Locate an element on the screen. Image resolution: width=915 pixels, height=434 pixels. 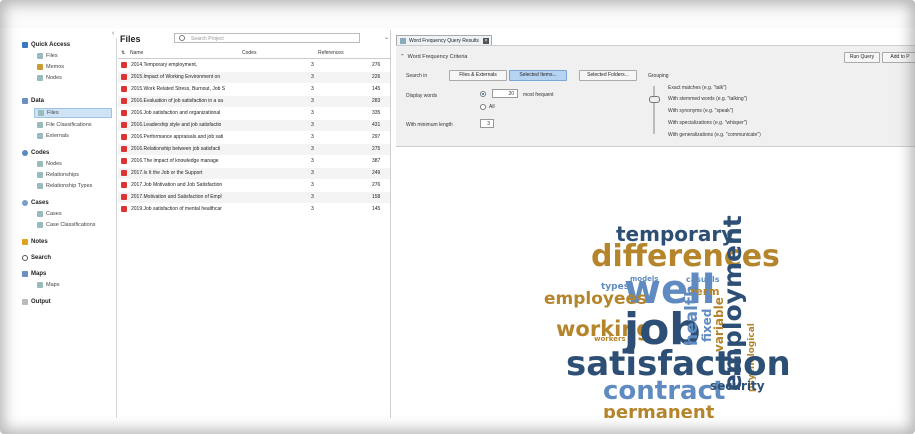
nav-item-data-files: Files is located at coordinates (73, 113).